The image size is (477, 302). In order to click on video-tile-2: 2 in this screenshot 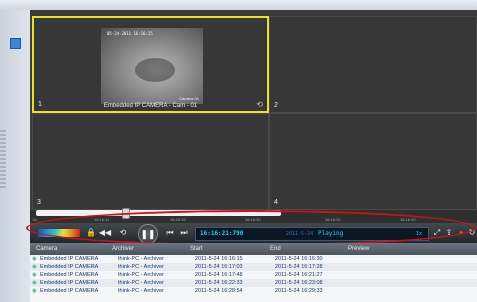, I will do `click(373, 64)`.